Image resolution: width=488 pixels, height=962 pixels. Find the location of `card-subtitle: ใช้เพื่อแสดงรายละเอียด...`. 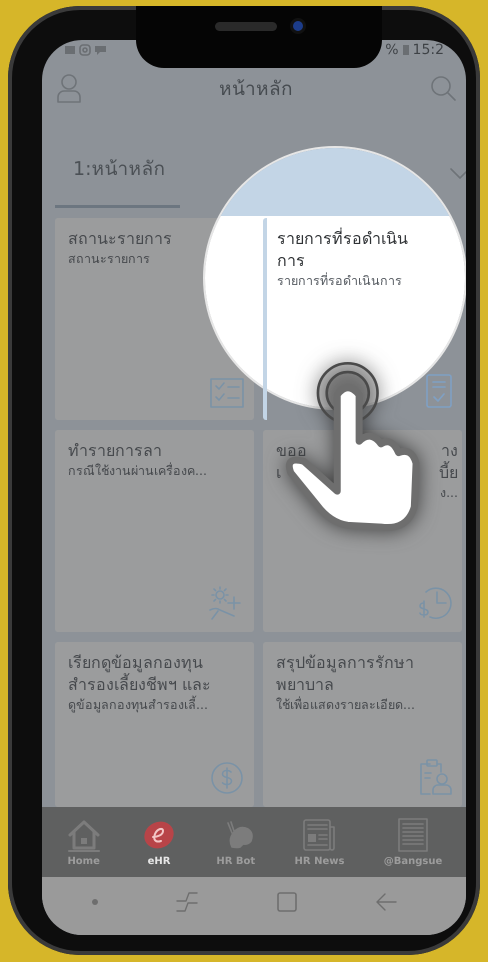

card-subtitle: ใช้เพื่อแสดงรายละเอียด... is located at coordinates (346, 704).